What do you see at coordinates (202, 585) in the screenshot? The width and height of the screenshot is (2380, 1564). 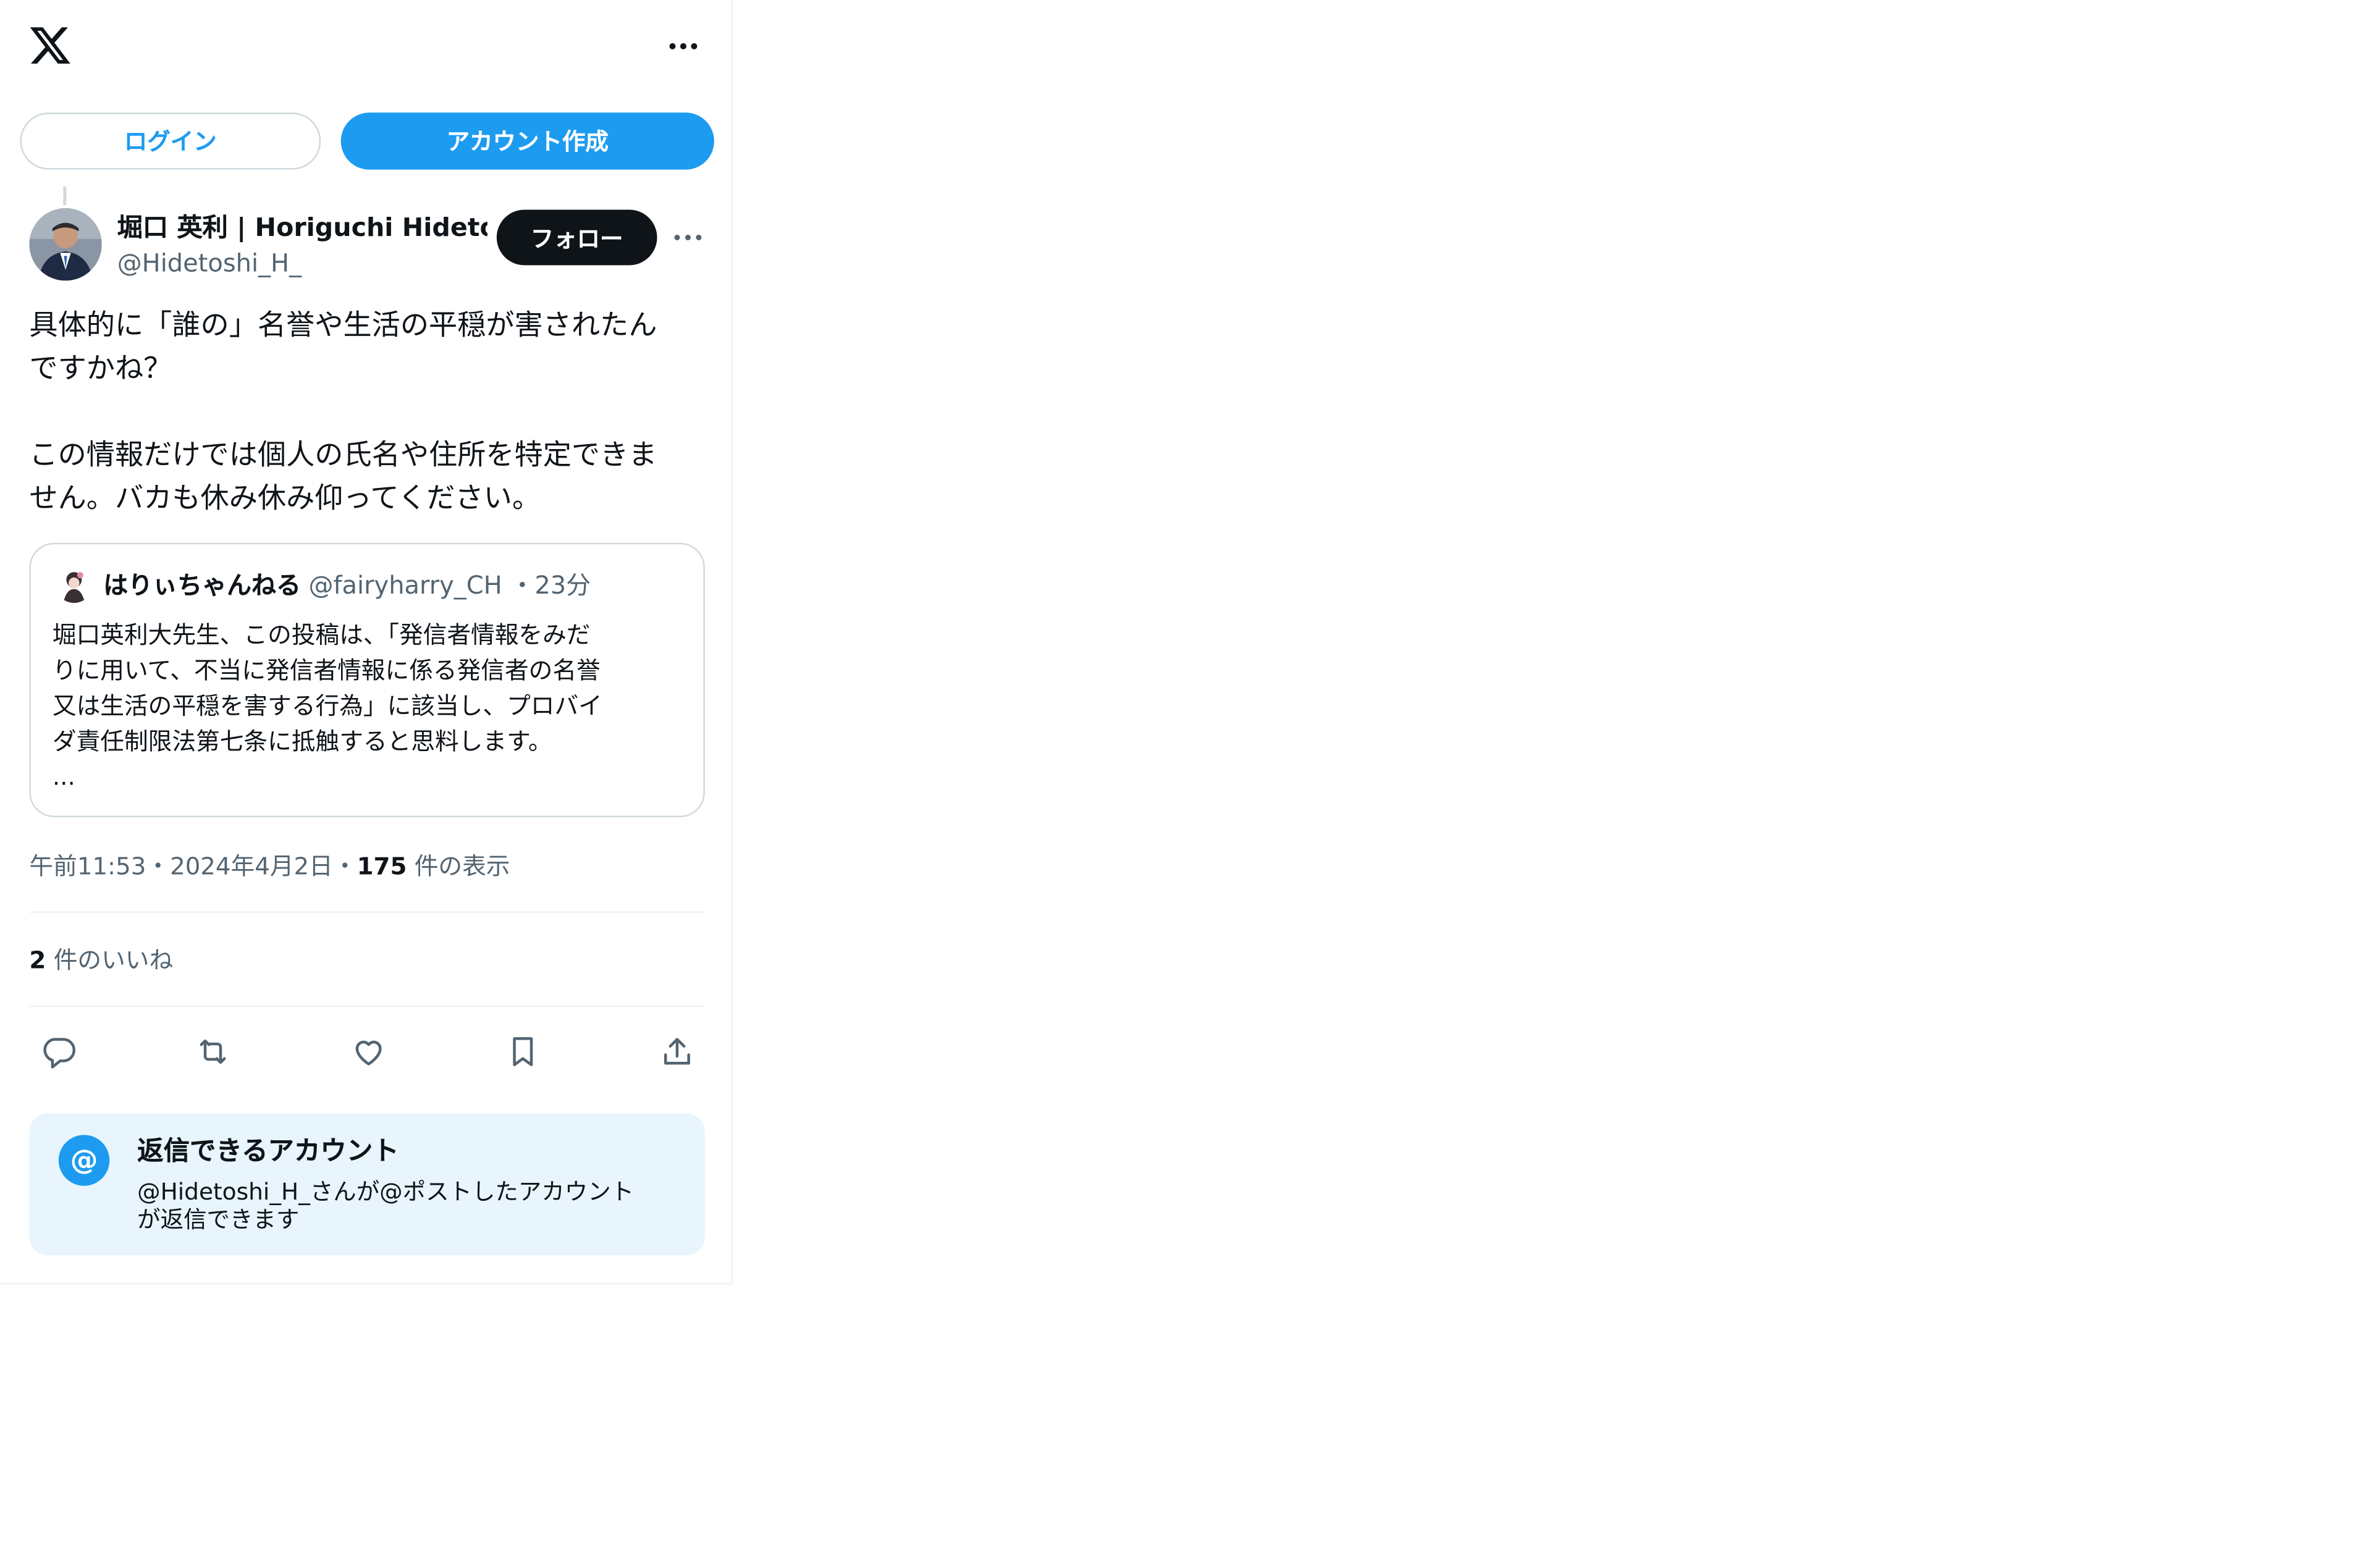 I see `quote-author-name: はりぃちゃんねる` at bounding box center [202, 585].